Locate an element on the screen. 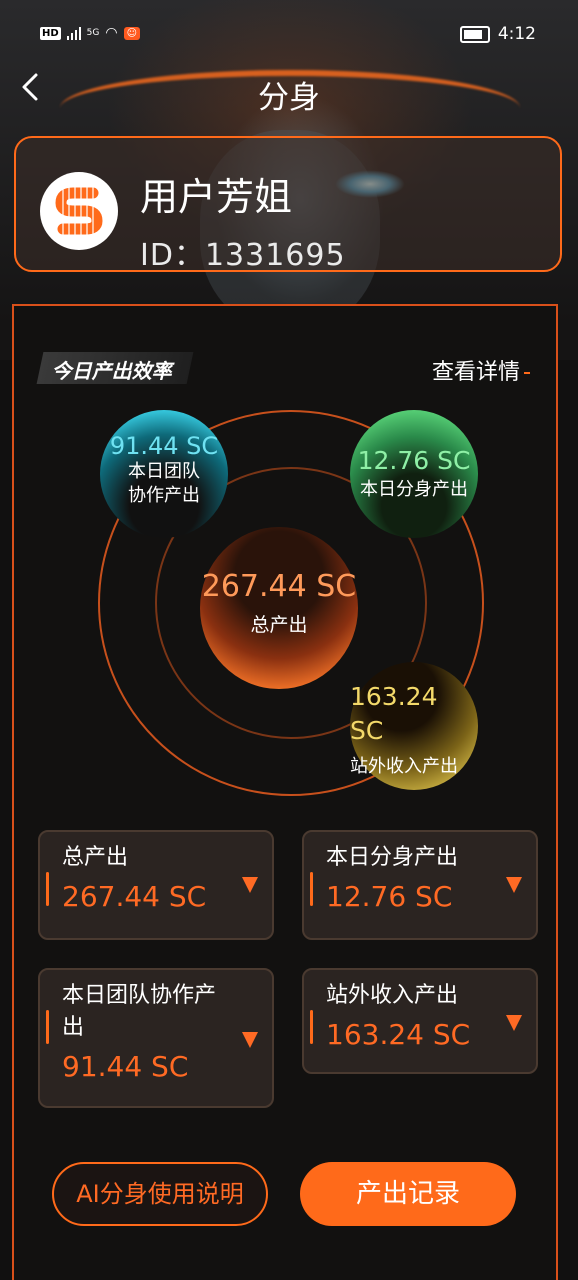  app-notification-icon: ☺ is located at coordinates (132, 33).